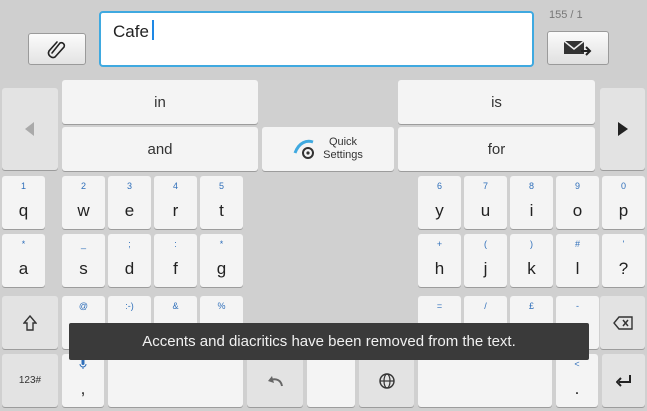 Image resolution: width=647 pixels, height=411 pixels. Describe the element at coordinates (485, 268) in the screenshot. I see `key-label: j` at that location.